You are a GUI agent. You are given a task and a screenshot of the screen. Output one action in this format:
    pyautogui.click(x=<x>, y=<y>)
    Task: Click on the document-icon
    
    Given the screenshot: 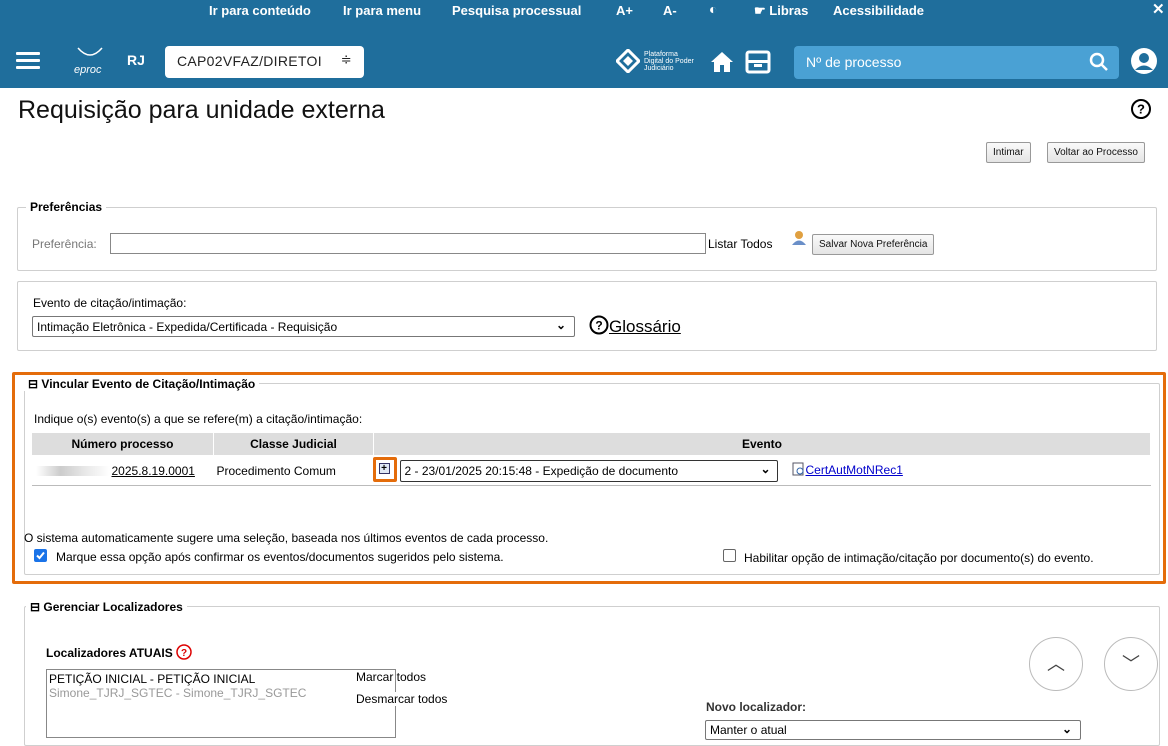 What is the action you would take?
    pyautogui.click(x=797, y=469)
    